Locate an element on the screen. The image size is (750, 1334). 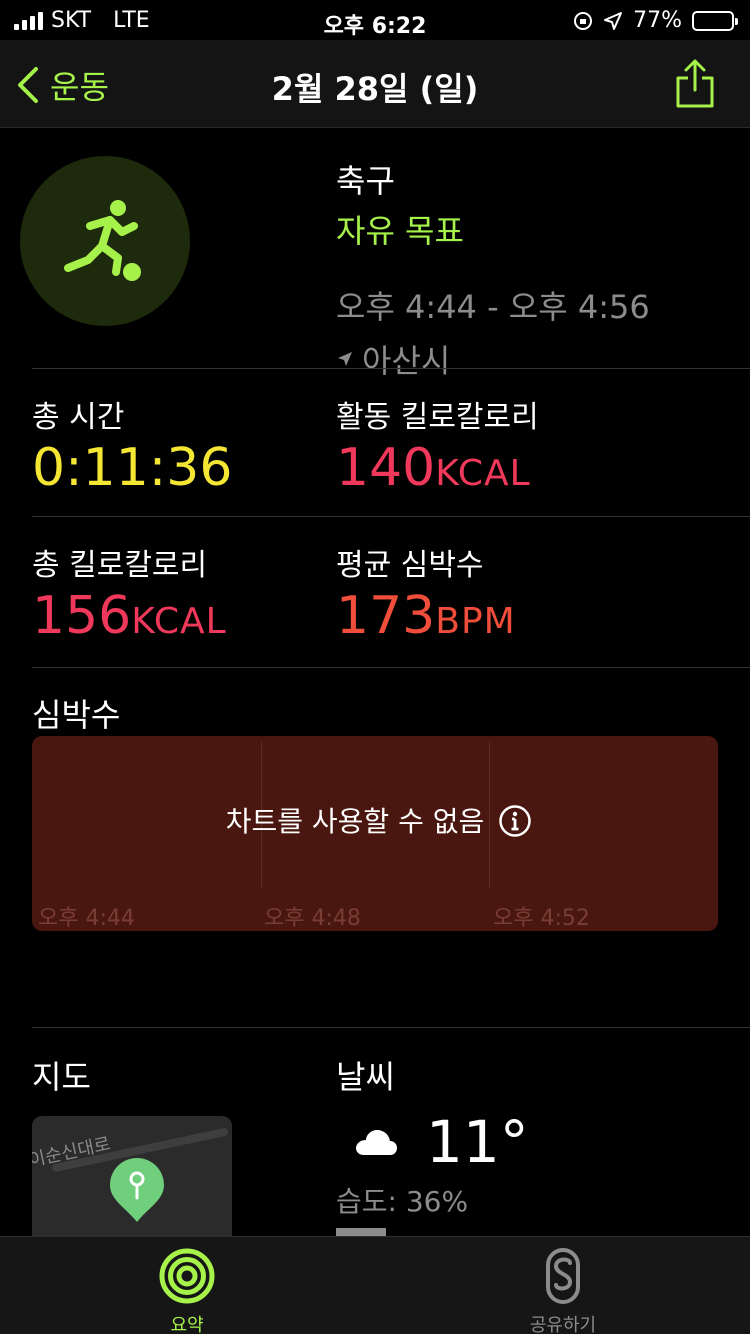
tab-label: 요약 is located at coordinates (187, 1324).